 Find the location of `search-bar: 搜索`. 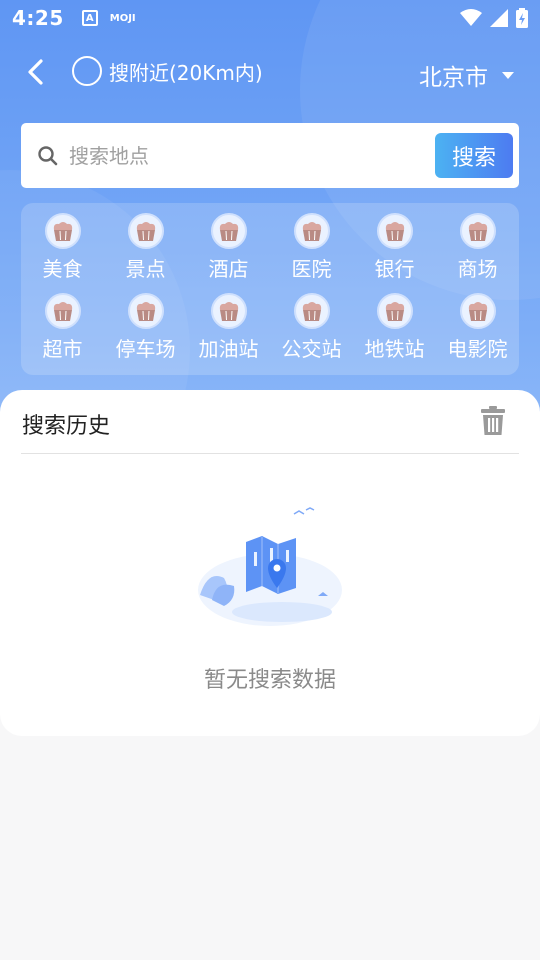

search-bar: 搜索 is located at coordinates (270, 155).